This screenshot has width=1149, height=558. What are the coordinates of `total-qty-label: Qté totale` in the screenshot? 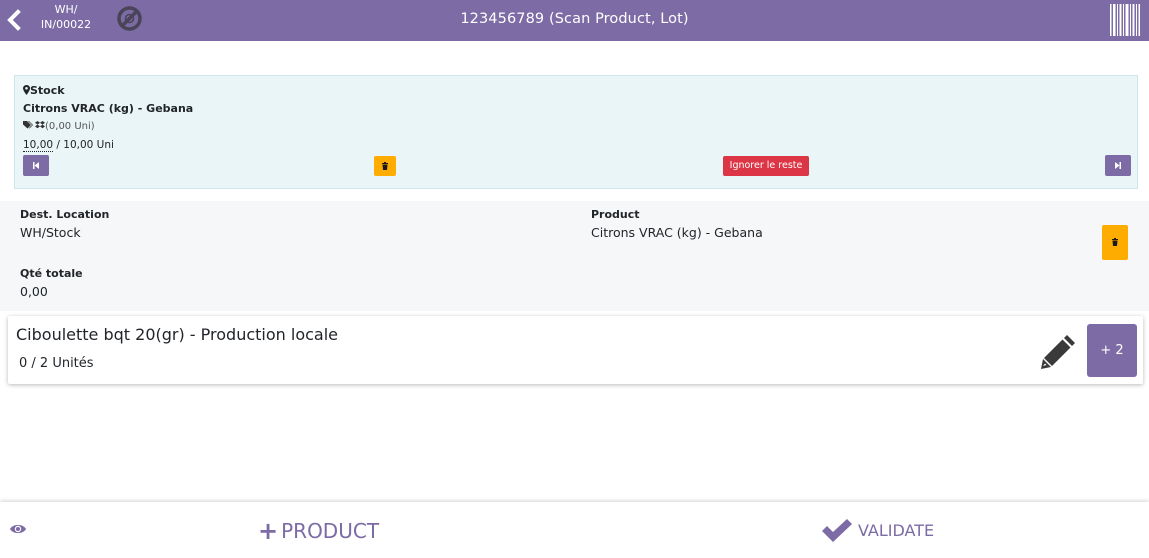 It's located at (51, 273).